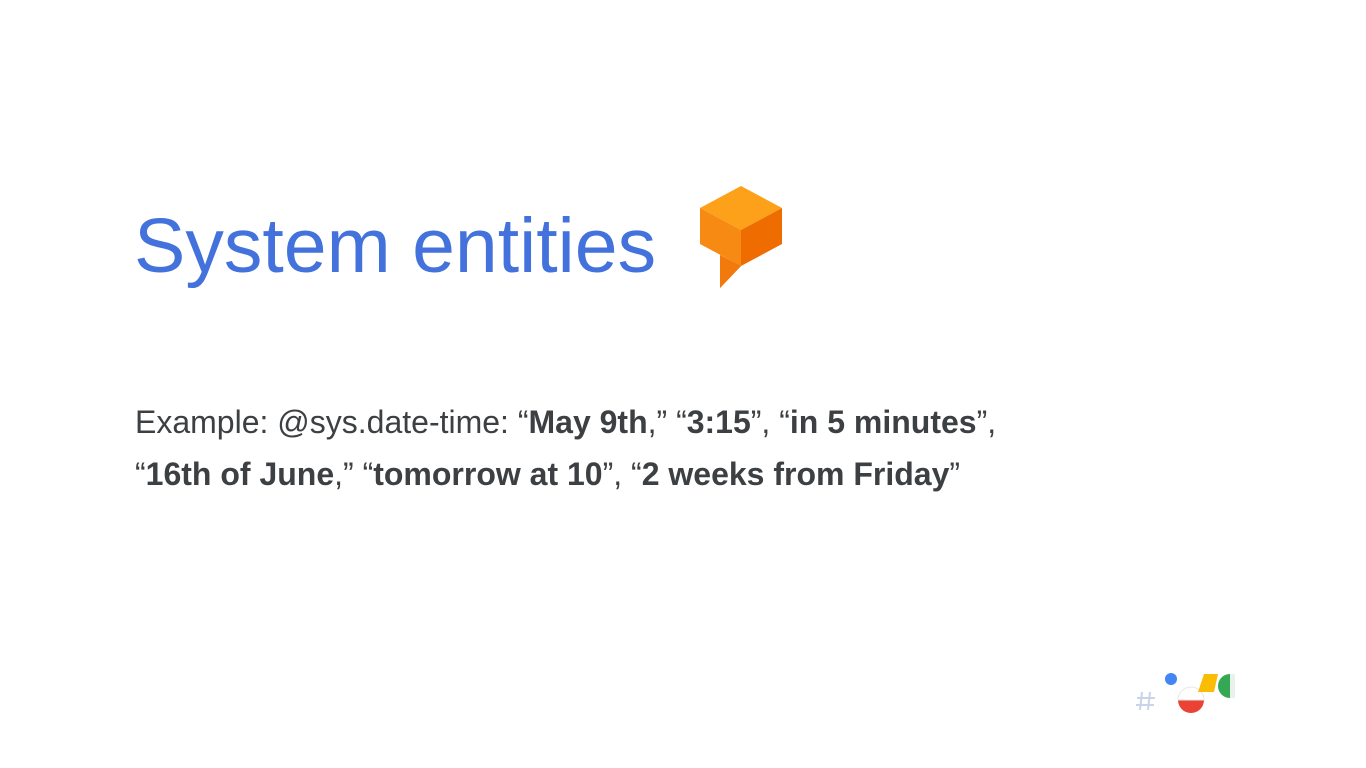 The image size is (1366, 768). What do you see at coordinates (718, 422) in the screenshot?
I see `example-value: 3:15` at bounding box center [718, 422].